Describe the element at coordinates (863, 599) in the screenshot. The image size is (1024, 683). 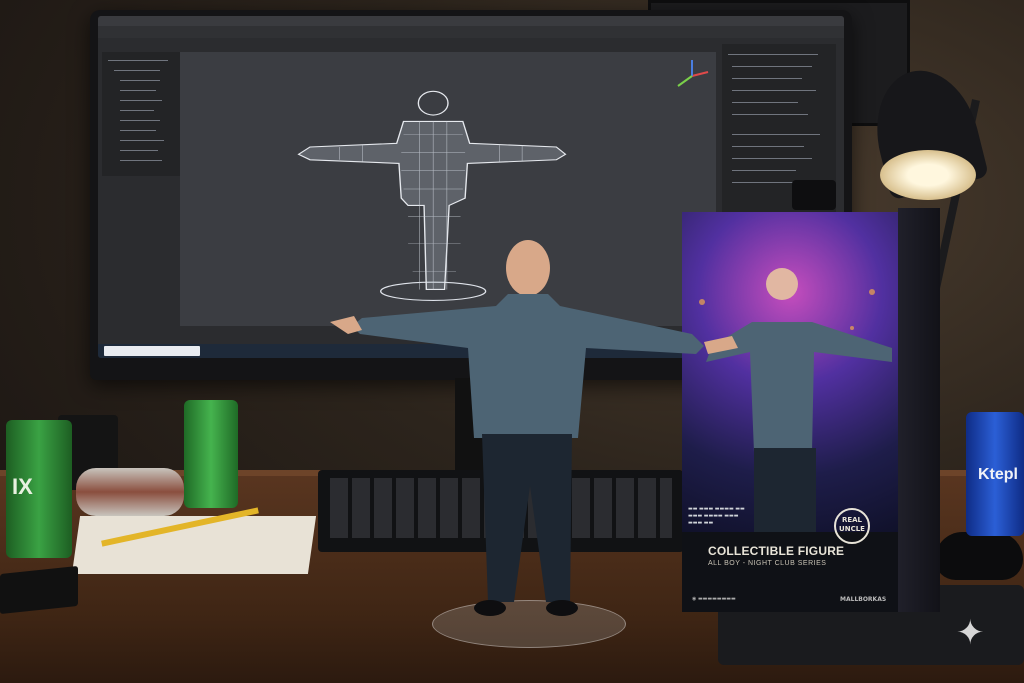
I see `box-maker-name: MALLBORKAS` at that location.